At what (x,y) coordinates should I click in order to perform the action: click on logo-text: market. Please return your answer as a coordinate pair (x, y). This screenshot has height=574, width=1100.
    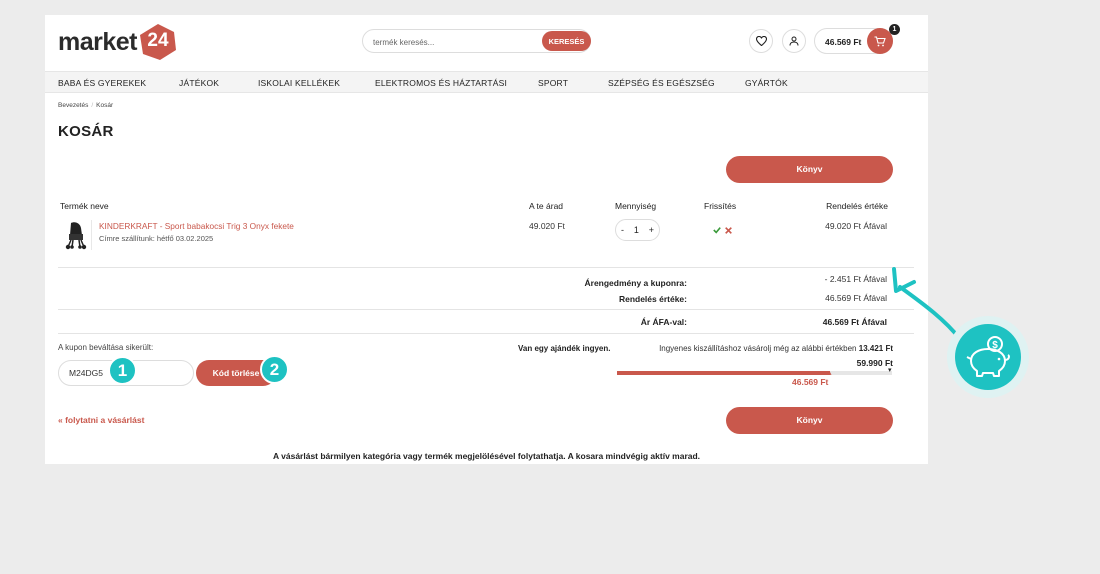
    Looking at the image, I should click on (98, 41).